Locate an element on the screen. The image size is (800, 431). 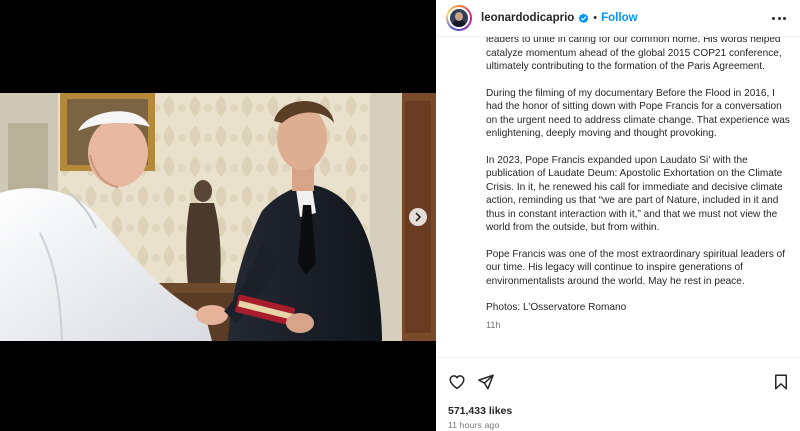
more-options-icon is located at coordinates (779, 18).